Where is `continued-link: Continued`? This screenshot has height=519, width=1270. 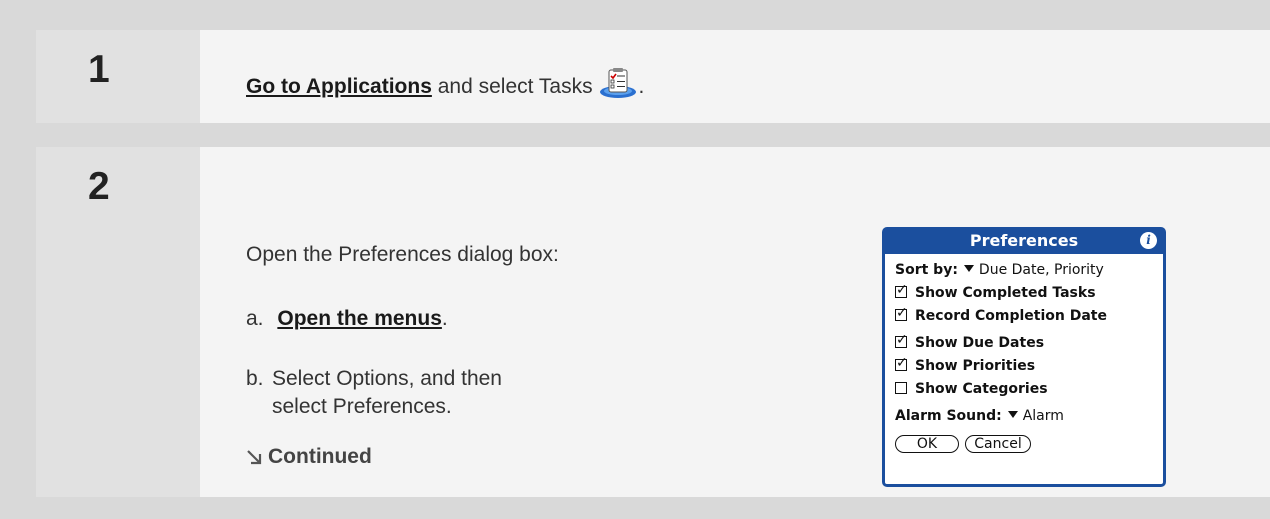
continued-link: Continued is located at coordinates (309, 457).